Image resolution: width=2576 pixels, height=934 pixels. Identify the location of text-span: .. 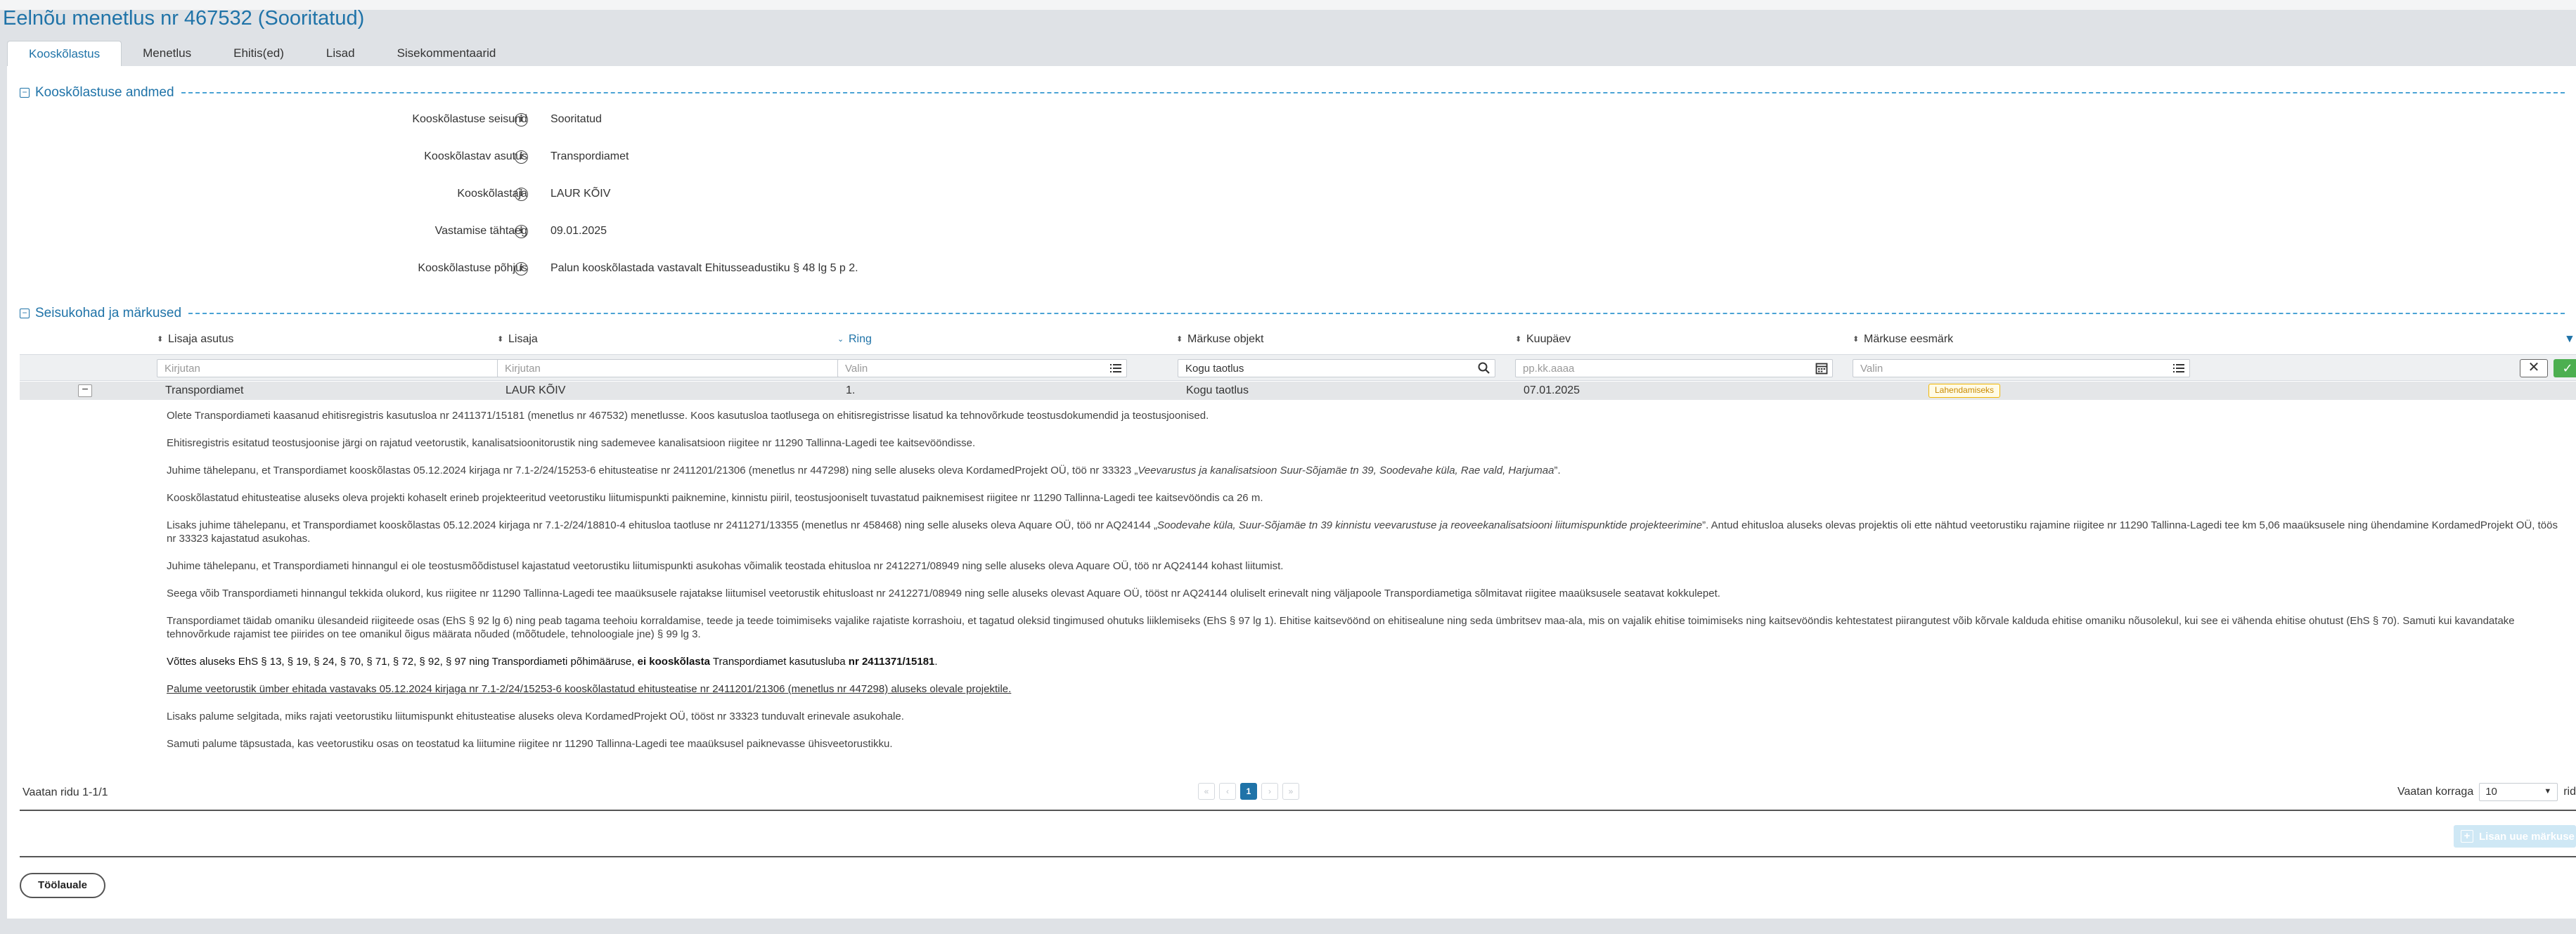
(936, 662).